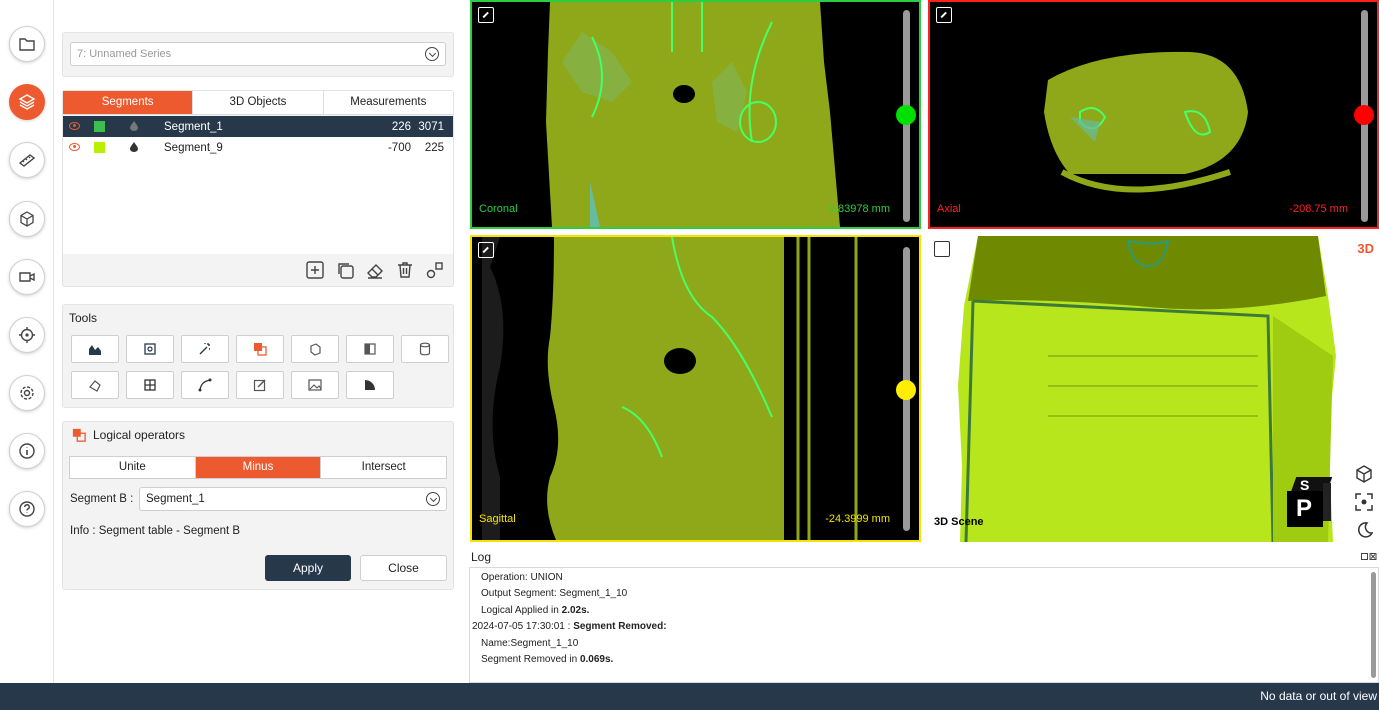 This screenshot has width=1379, height=710. What do you see at coordinates (906, 115) in the screenshot?
I see `coronal-slider-knob` at bounding box center [906, 115].